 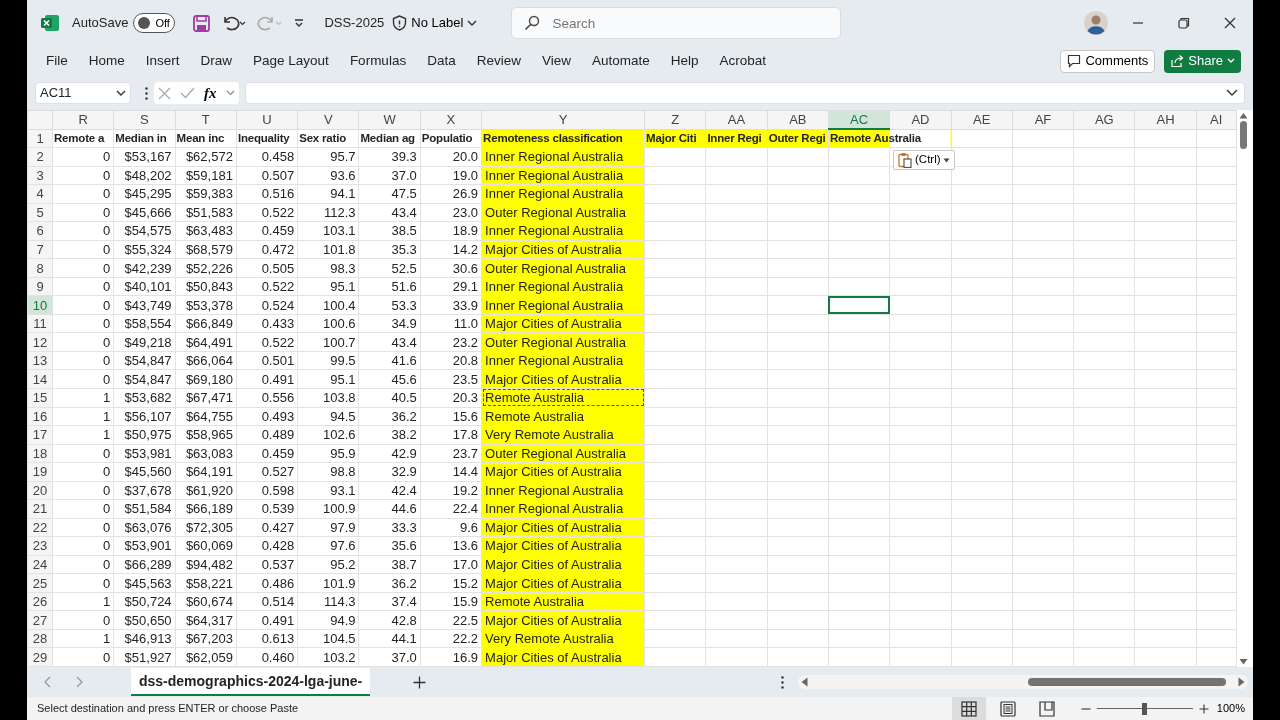 What do you see at coordinates (924, 160) in the screenshot?
I see `paste-options-button: (Ctrl)` at bounding box center [924, 160].